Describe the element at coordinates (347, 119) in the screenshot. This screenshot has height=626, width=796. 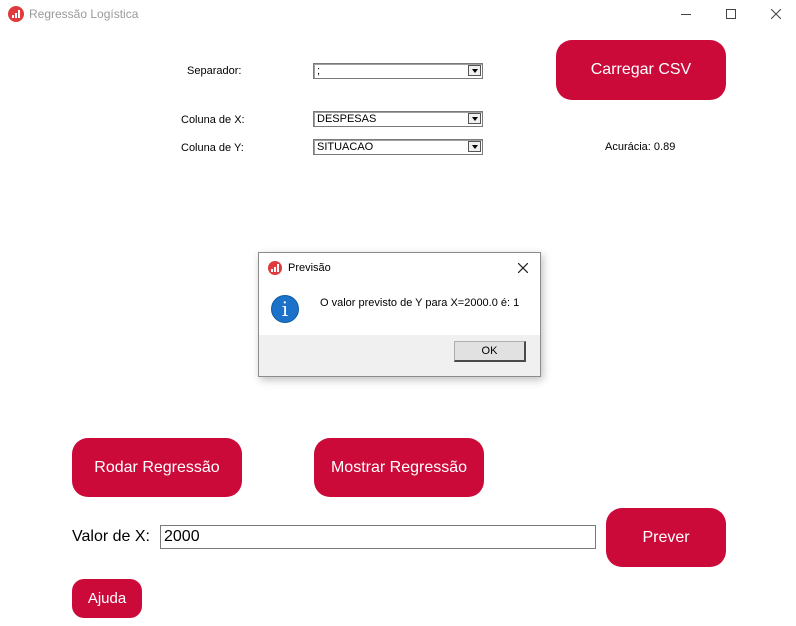
I see `col-x-value: DESPESAS` at that location.